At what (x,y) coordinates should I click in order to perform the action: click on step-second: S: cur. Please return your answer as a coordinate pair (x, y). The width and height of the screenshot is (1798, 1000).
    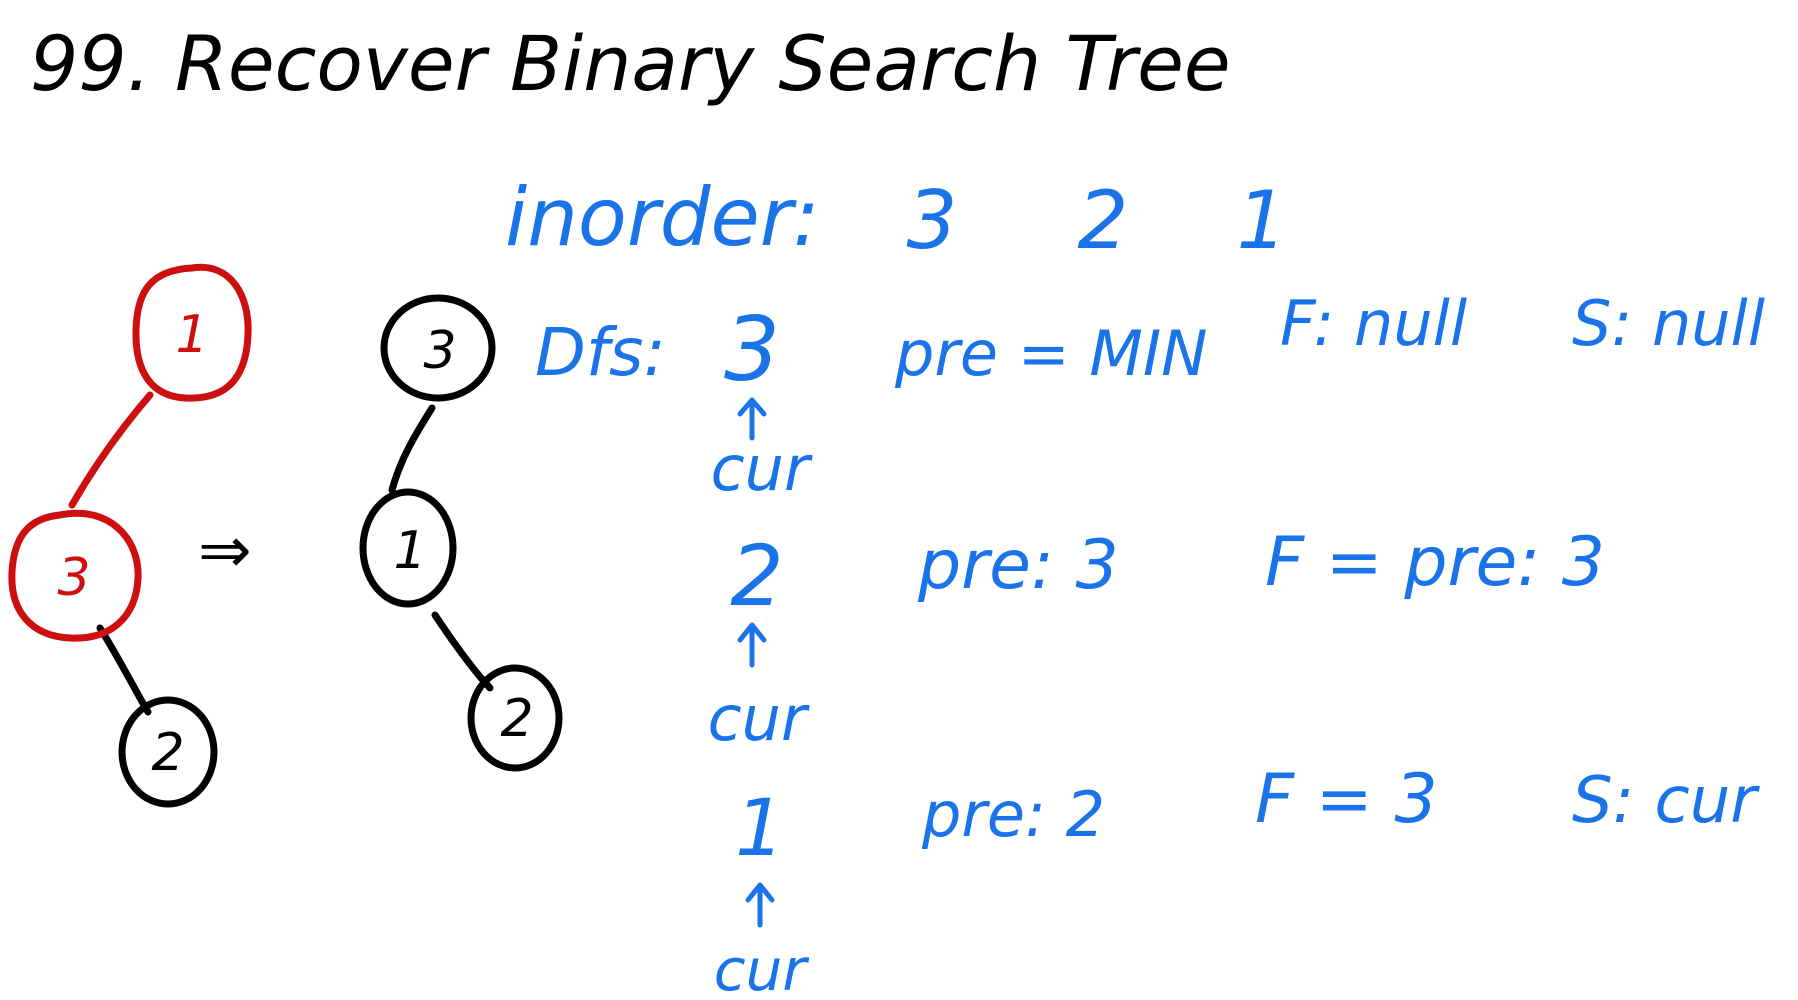
    Looking at the image, I should click on (1666, 801).